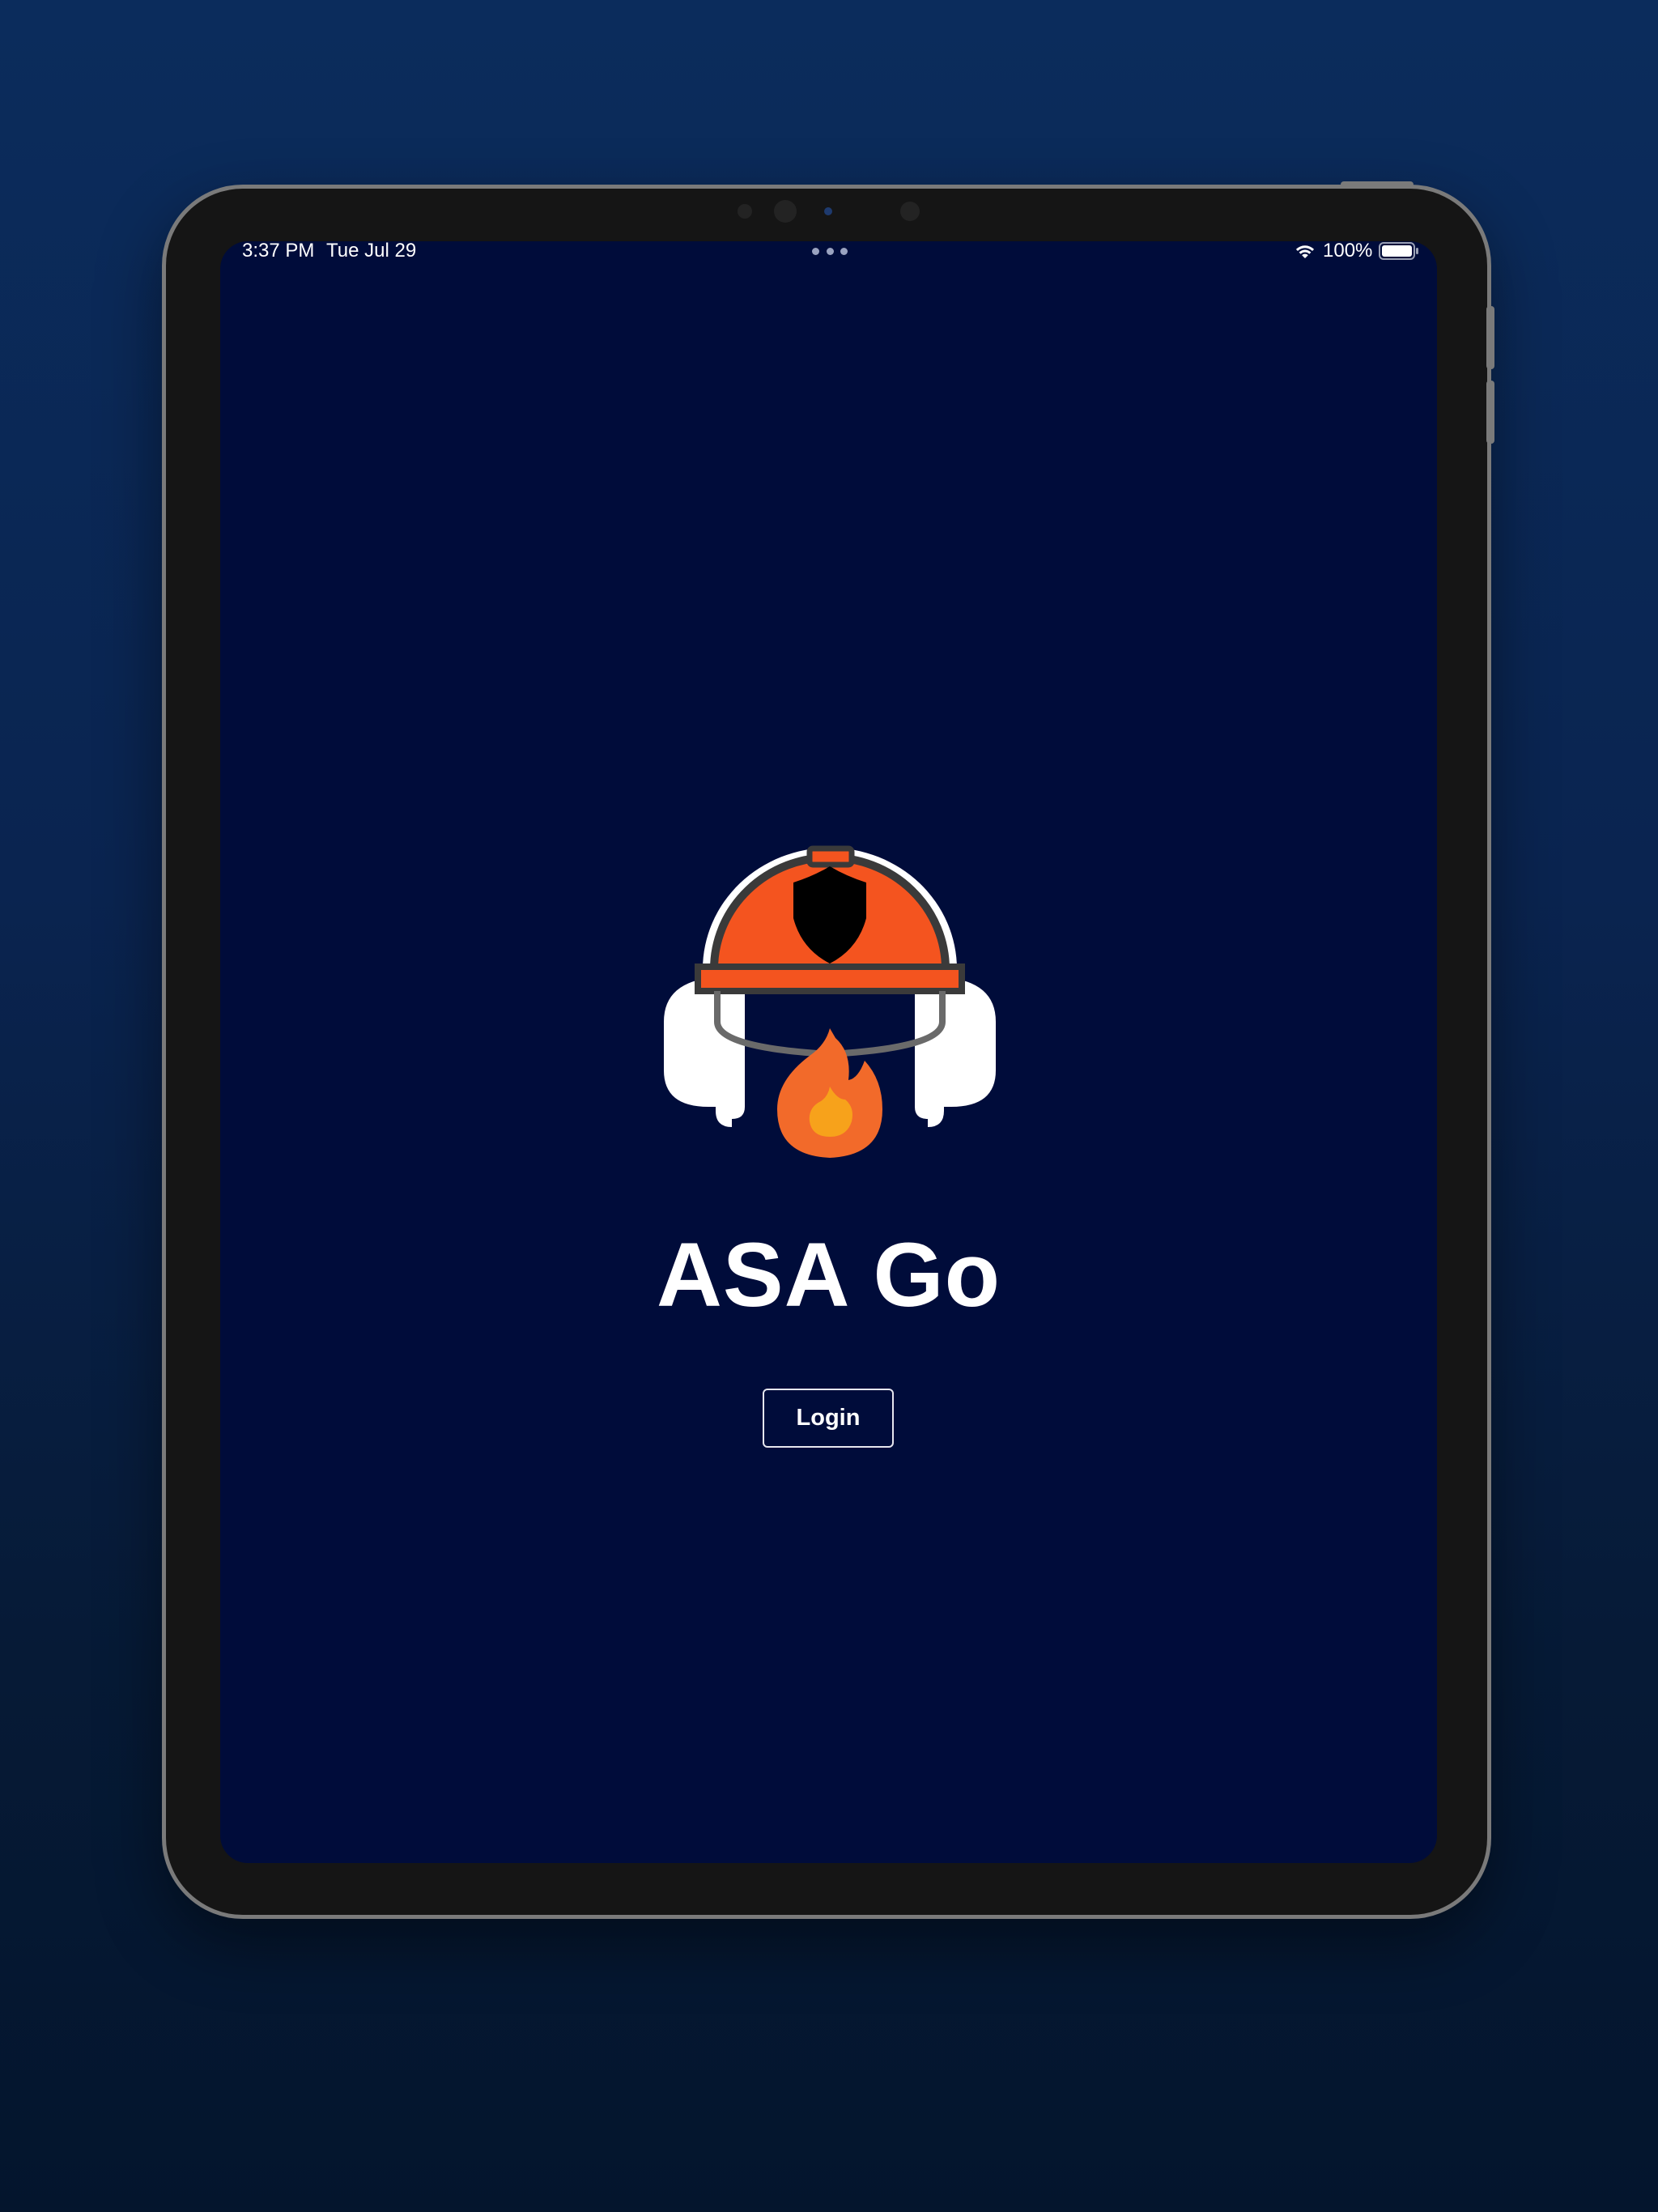  I want to click on battery-percent: 100%, so click(1348, 252).